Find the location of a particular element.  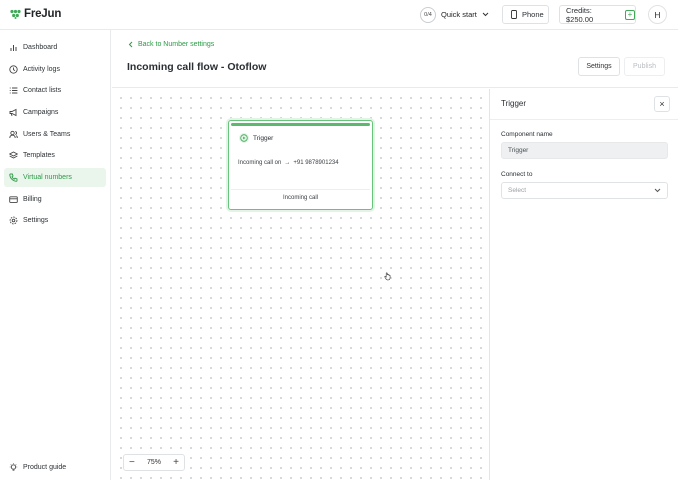

app-logo: FreJun is located at coordinates (35, 14).